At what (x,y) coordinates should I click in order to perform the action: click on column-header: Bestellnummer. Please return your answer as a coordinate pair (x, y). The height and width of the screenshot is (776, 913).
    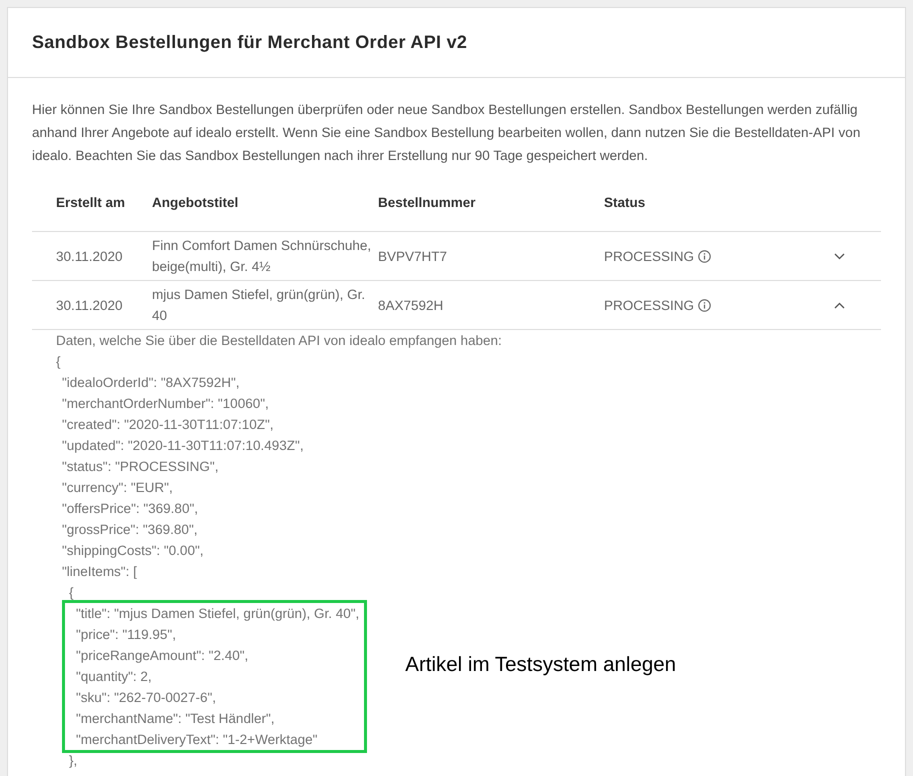
    Looking at the image, I should click on (427, 203).